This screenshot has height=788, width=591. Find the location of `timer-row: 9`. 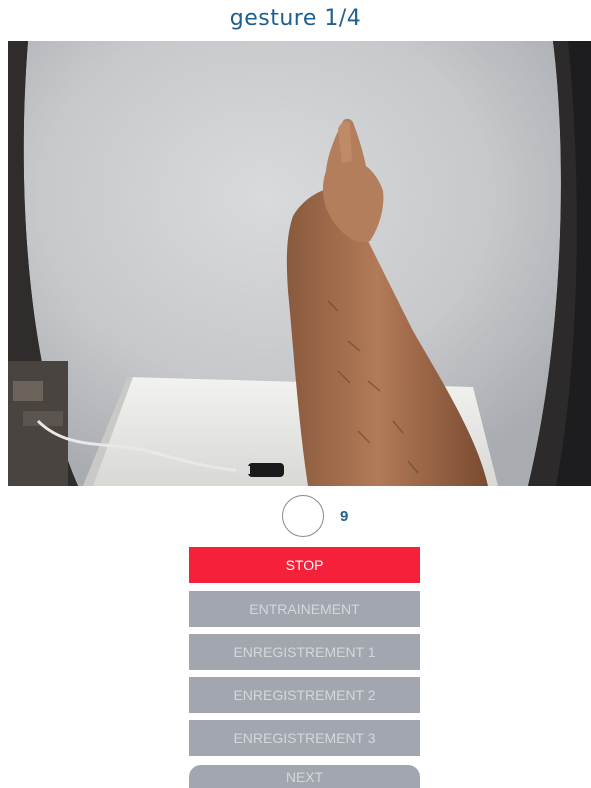

timer-row: 9 is located at coordinates (295, 517).